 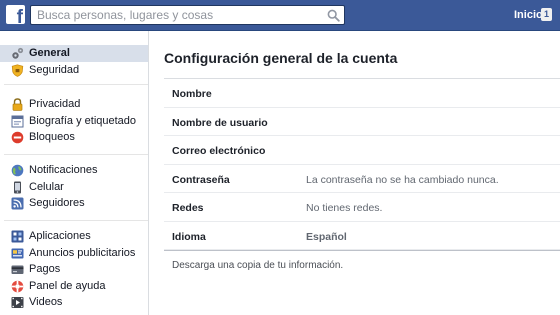 What do you see at coordinates (362, 93) in the screenshot?
I see `settings-row-name: Nombre` at bounding box center [362, 93].